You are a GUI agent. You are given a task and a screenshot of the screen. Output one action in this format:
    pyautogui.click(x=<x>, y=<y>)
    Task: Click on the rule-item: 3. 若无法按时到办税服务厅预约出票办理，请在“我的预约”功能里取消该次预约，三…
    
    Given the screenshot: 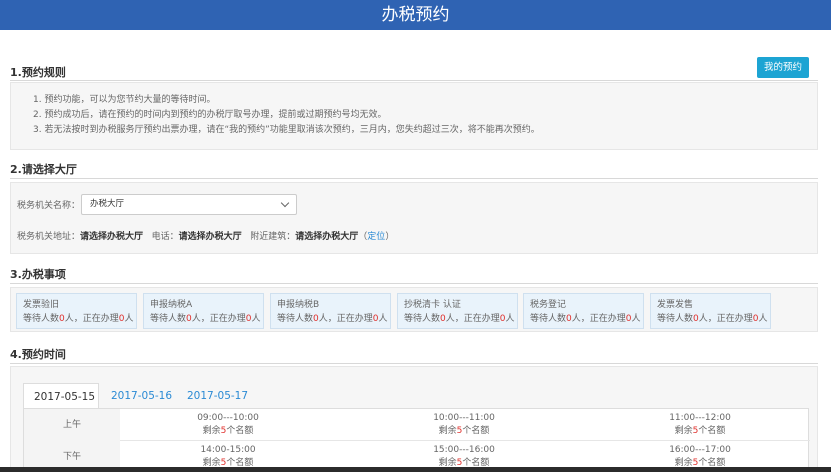 What is the action you would take?
    pyautogui.click(x=286, y=130)
    